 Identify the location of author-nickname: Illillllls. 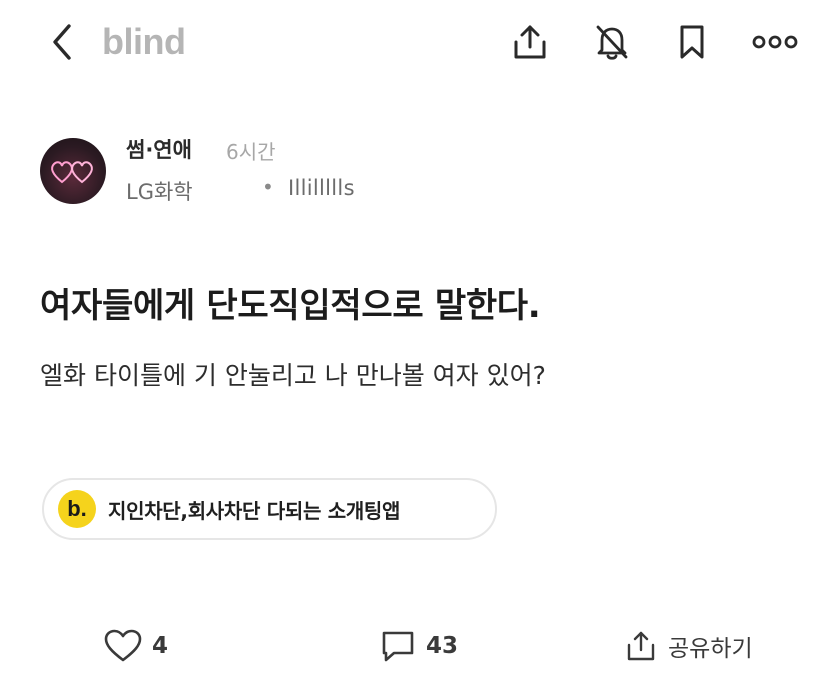
(321, 188).